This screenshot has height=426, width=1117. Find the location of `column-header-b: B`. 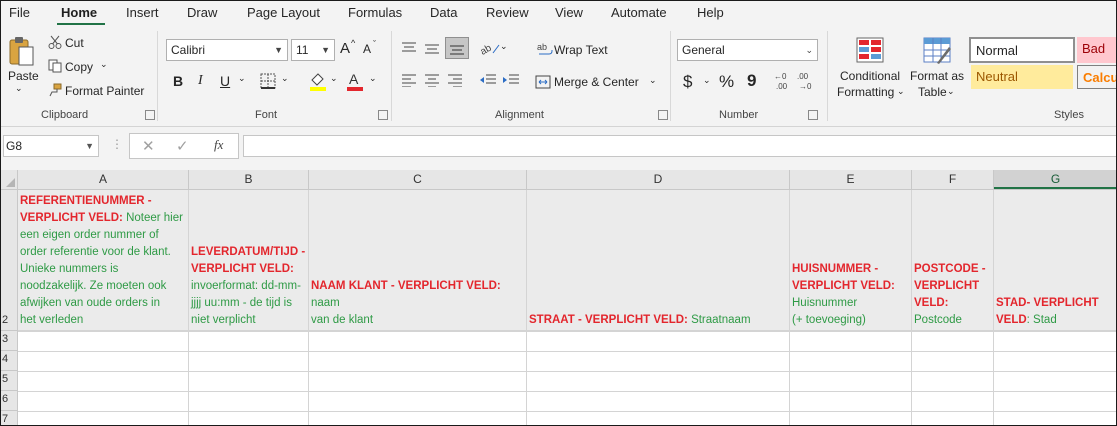

column-header-b: B is located at coordinates (249, 179).